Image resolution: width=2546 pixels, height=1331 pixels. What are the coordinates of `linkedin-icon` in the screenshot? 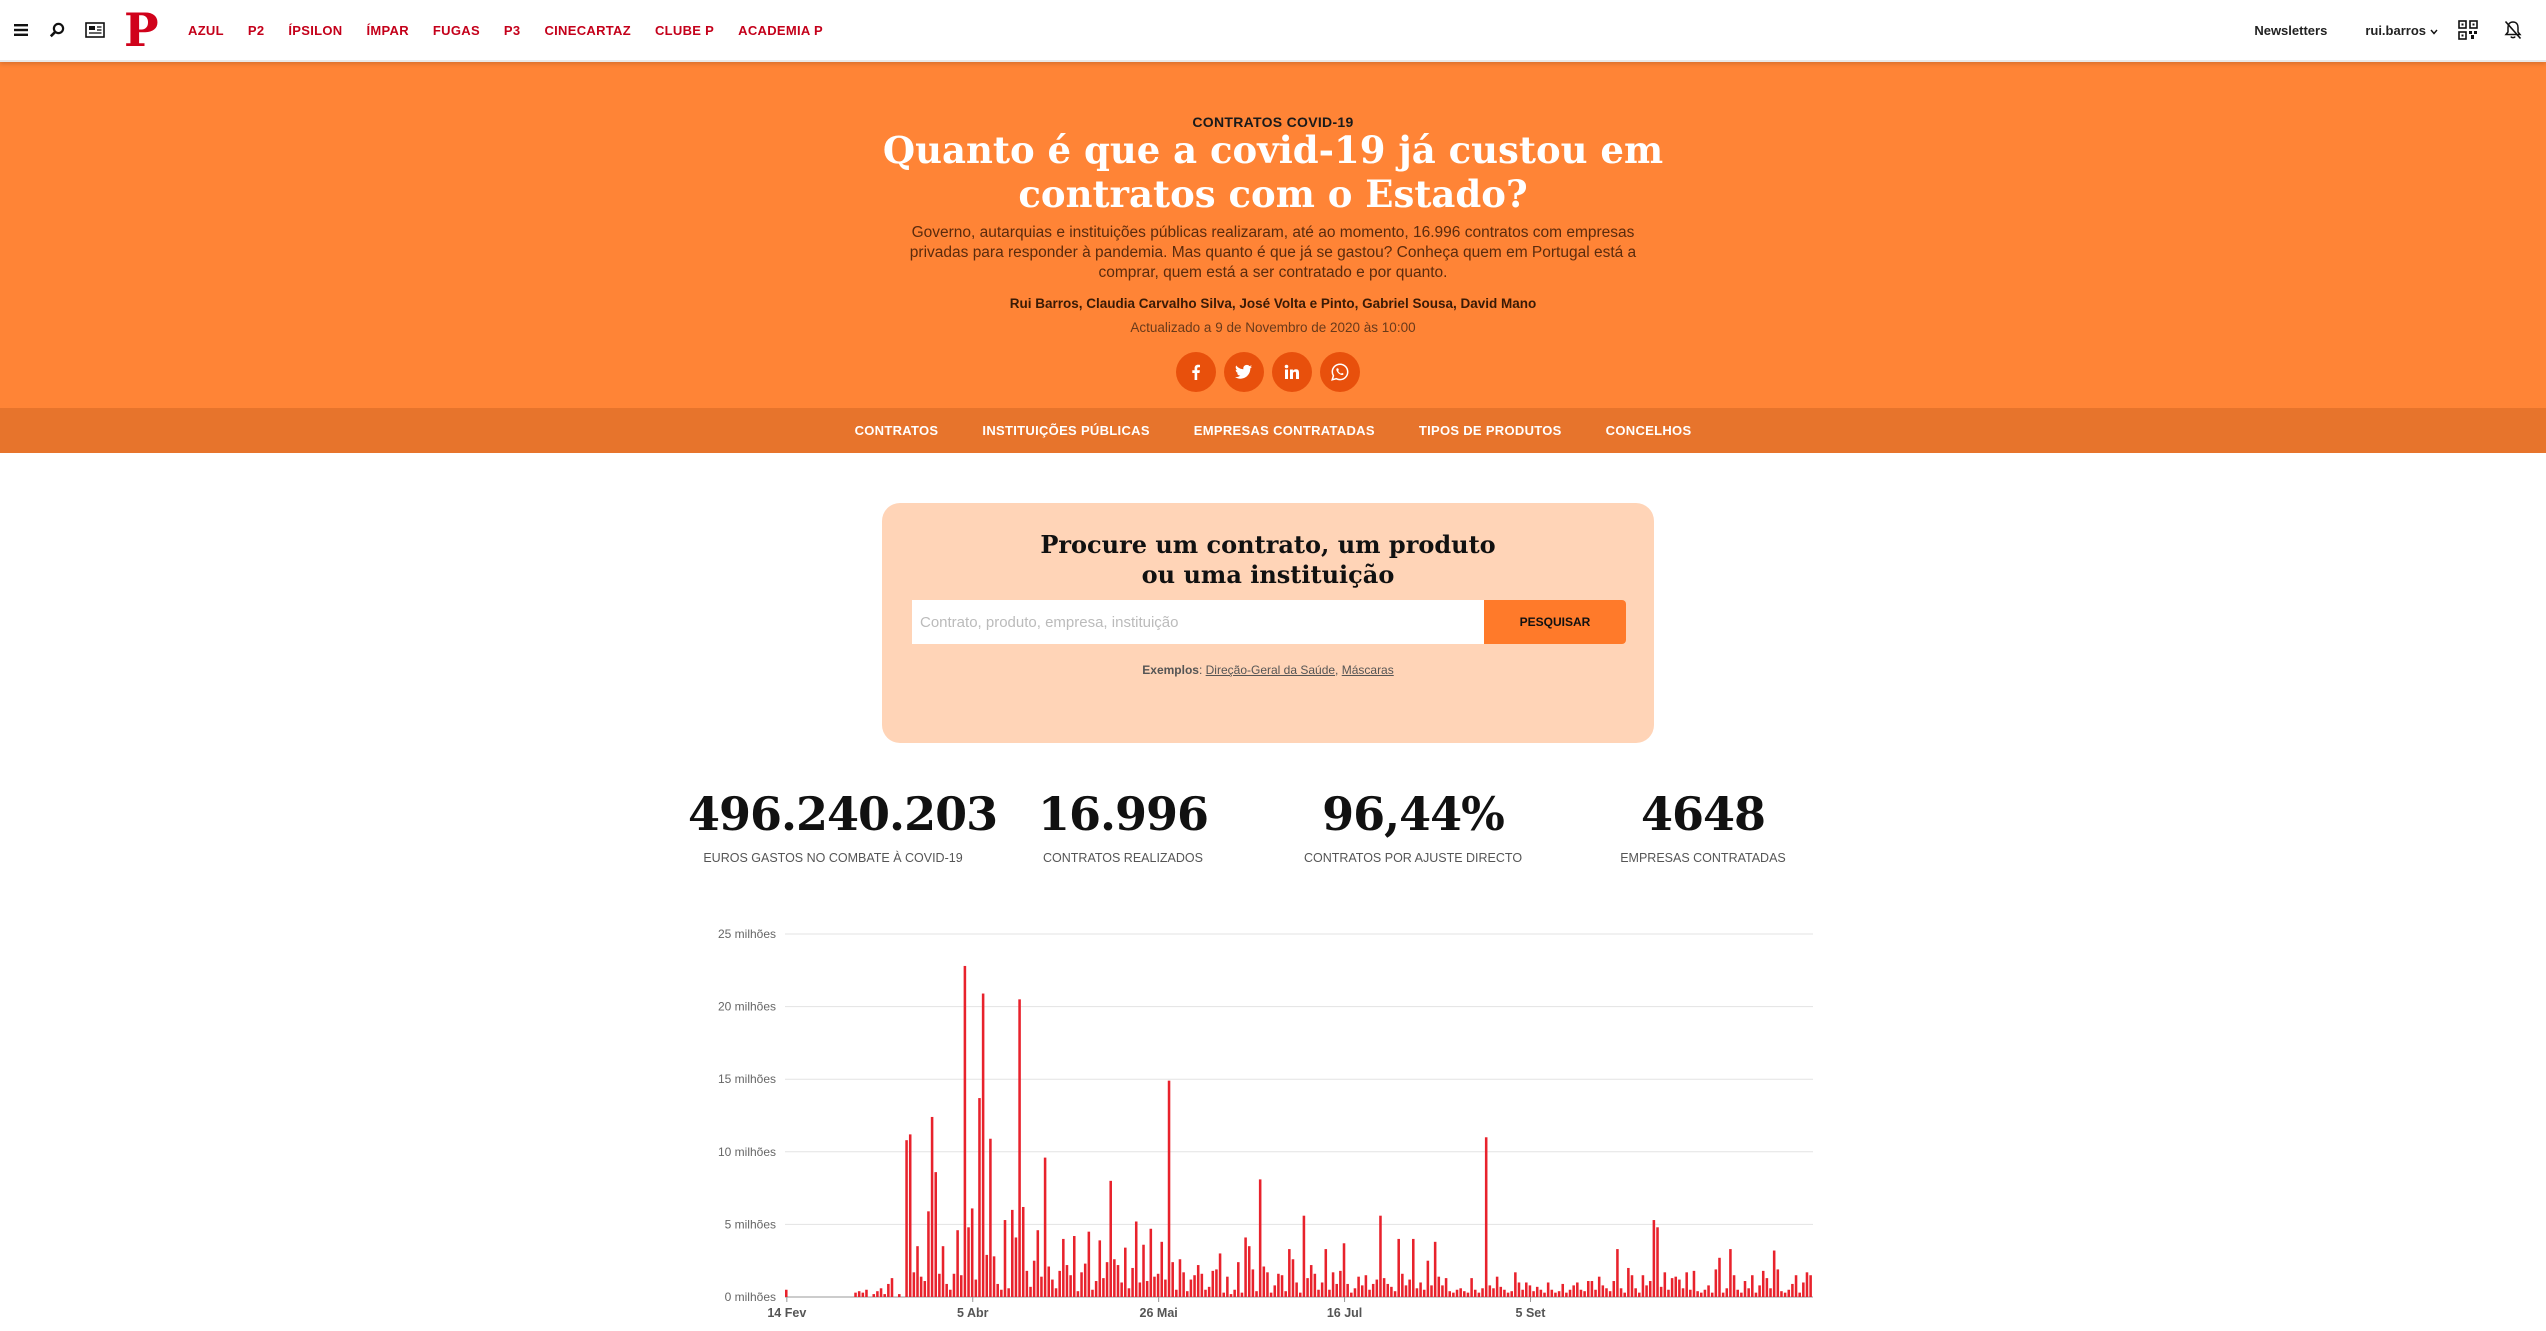 It's located at (1292, 372).